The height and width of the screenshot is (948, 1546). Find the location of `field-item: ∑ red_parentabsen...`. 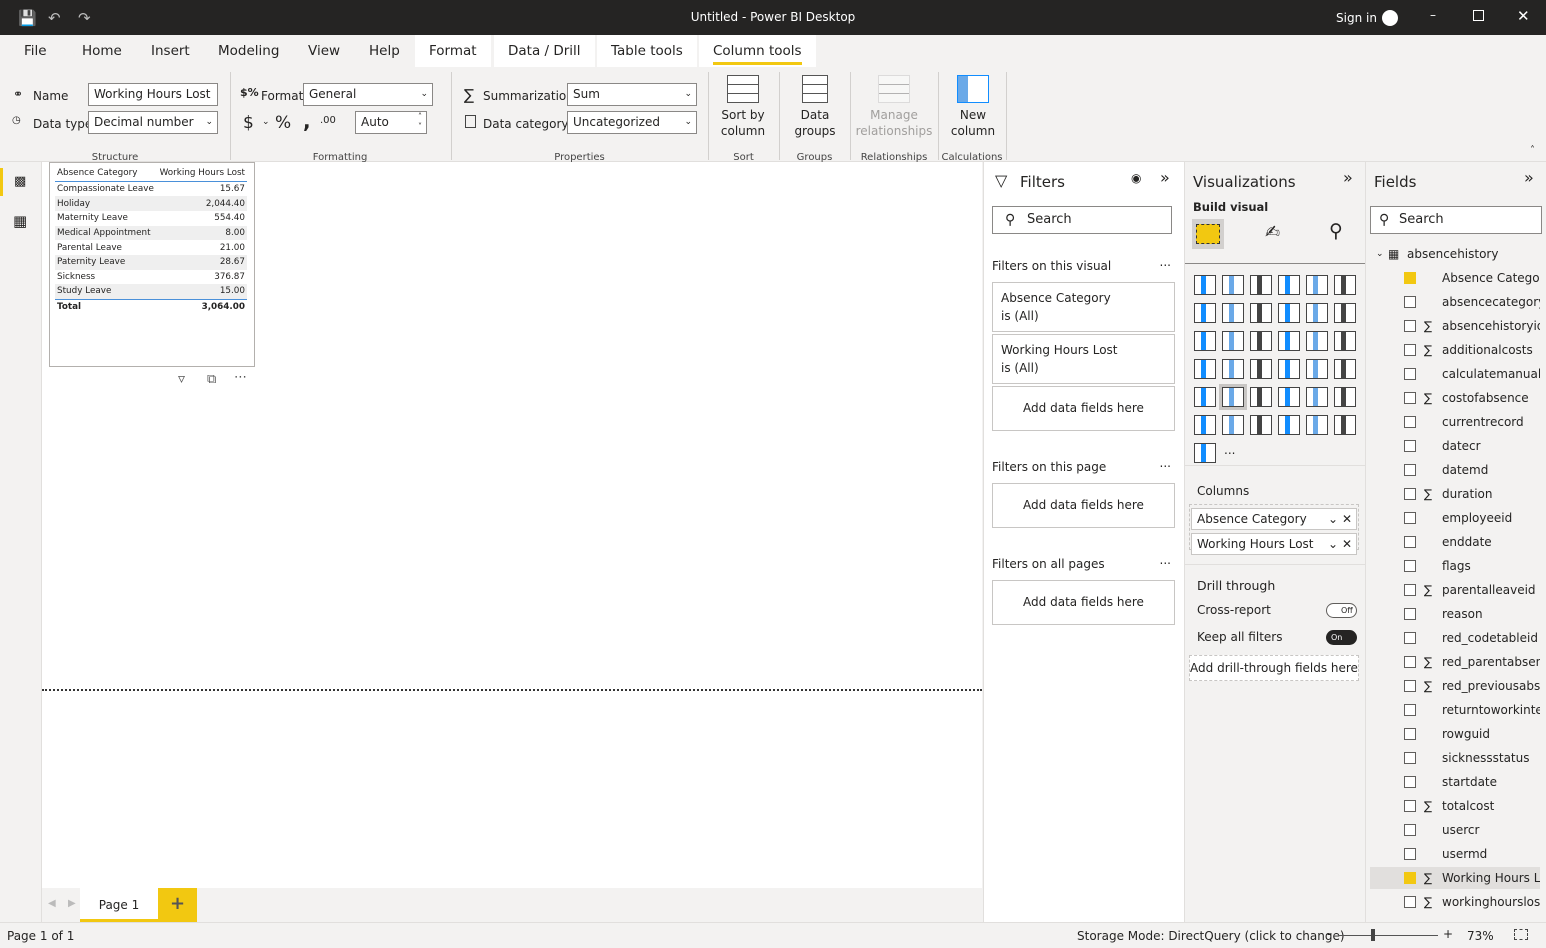

field-item: ∑ red_parentabsen... is located at coordinates (1455, 662).